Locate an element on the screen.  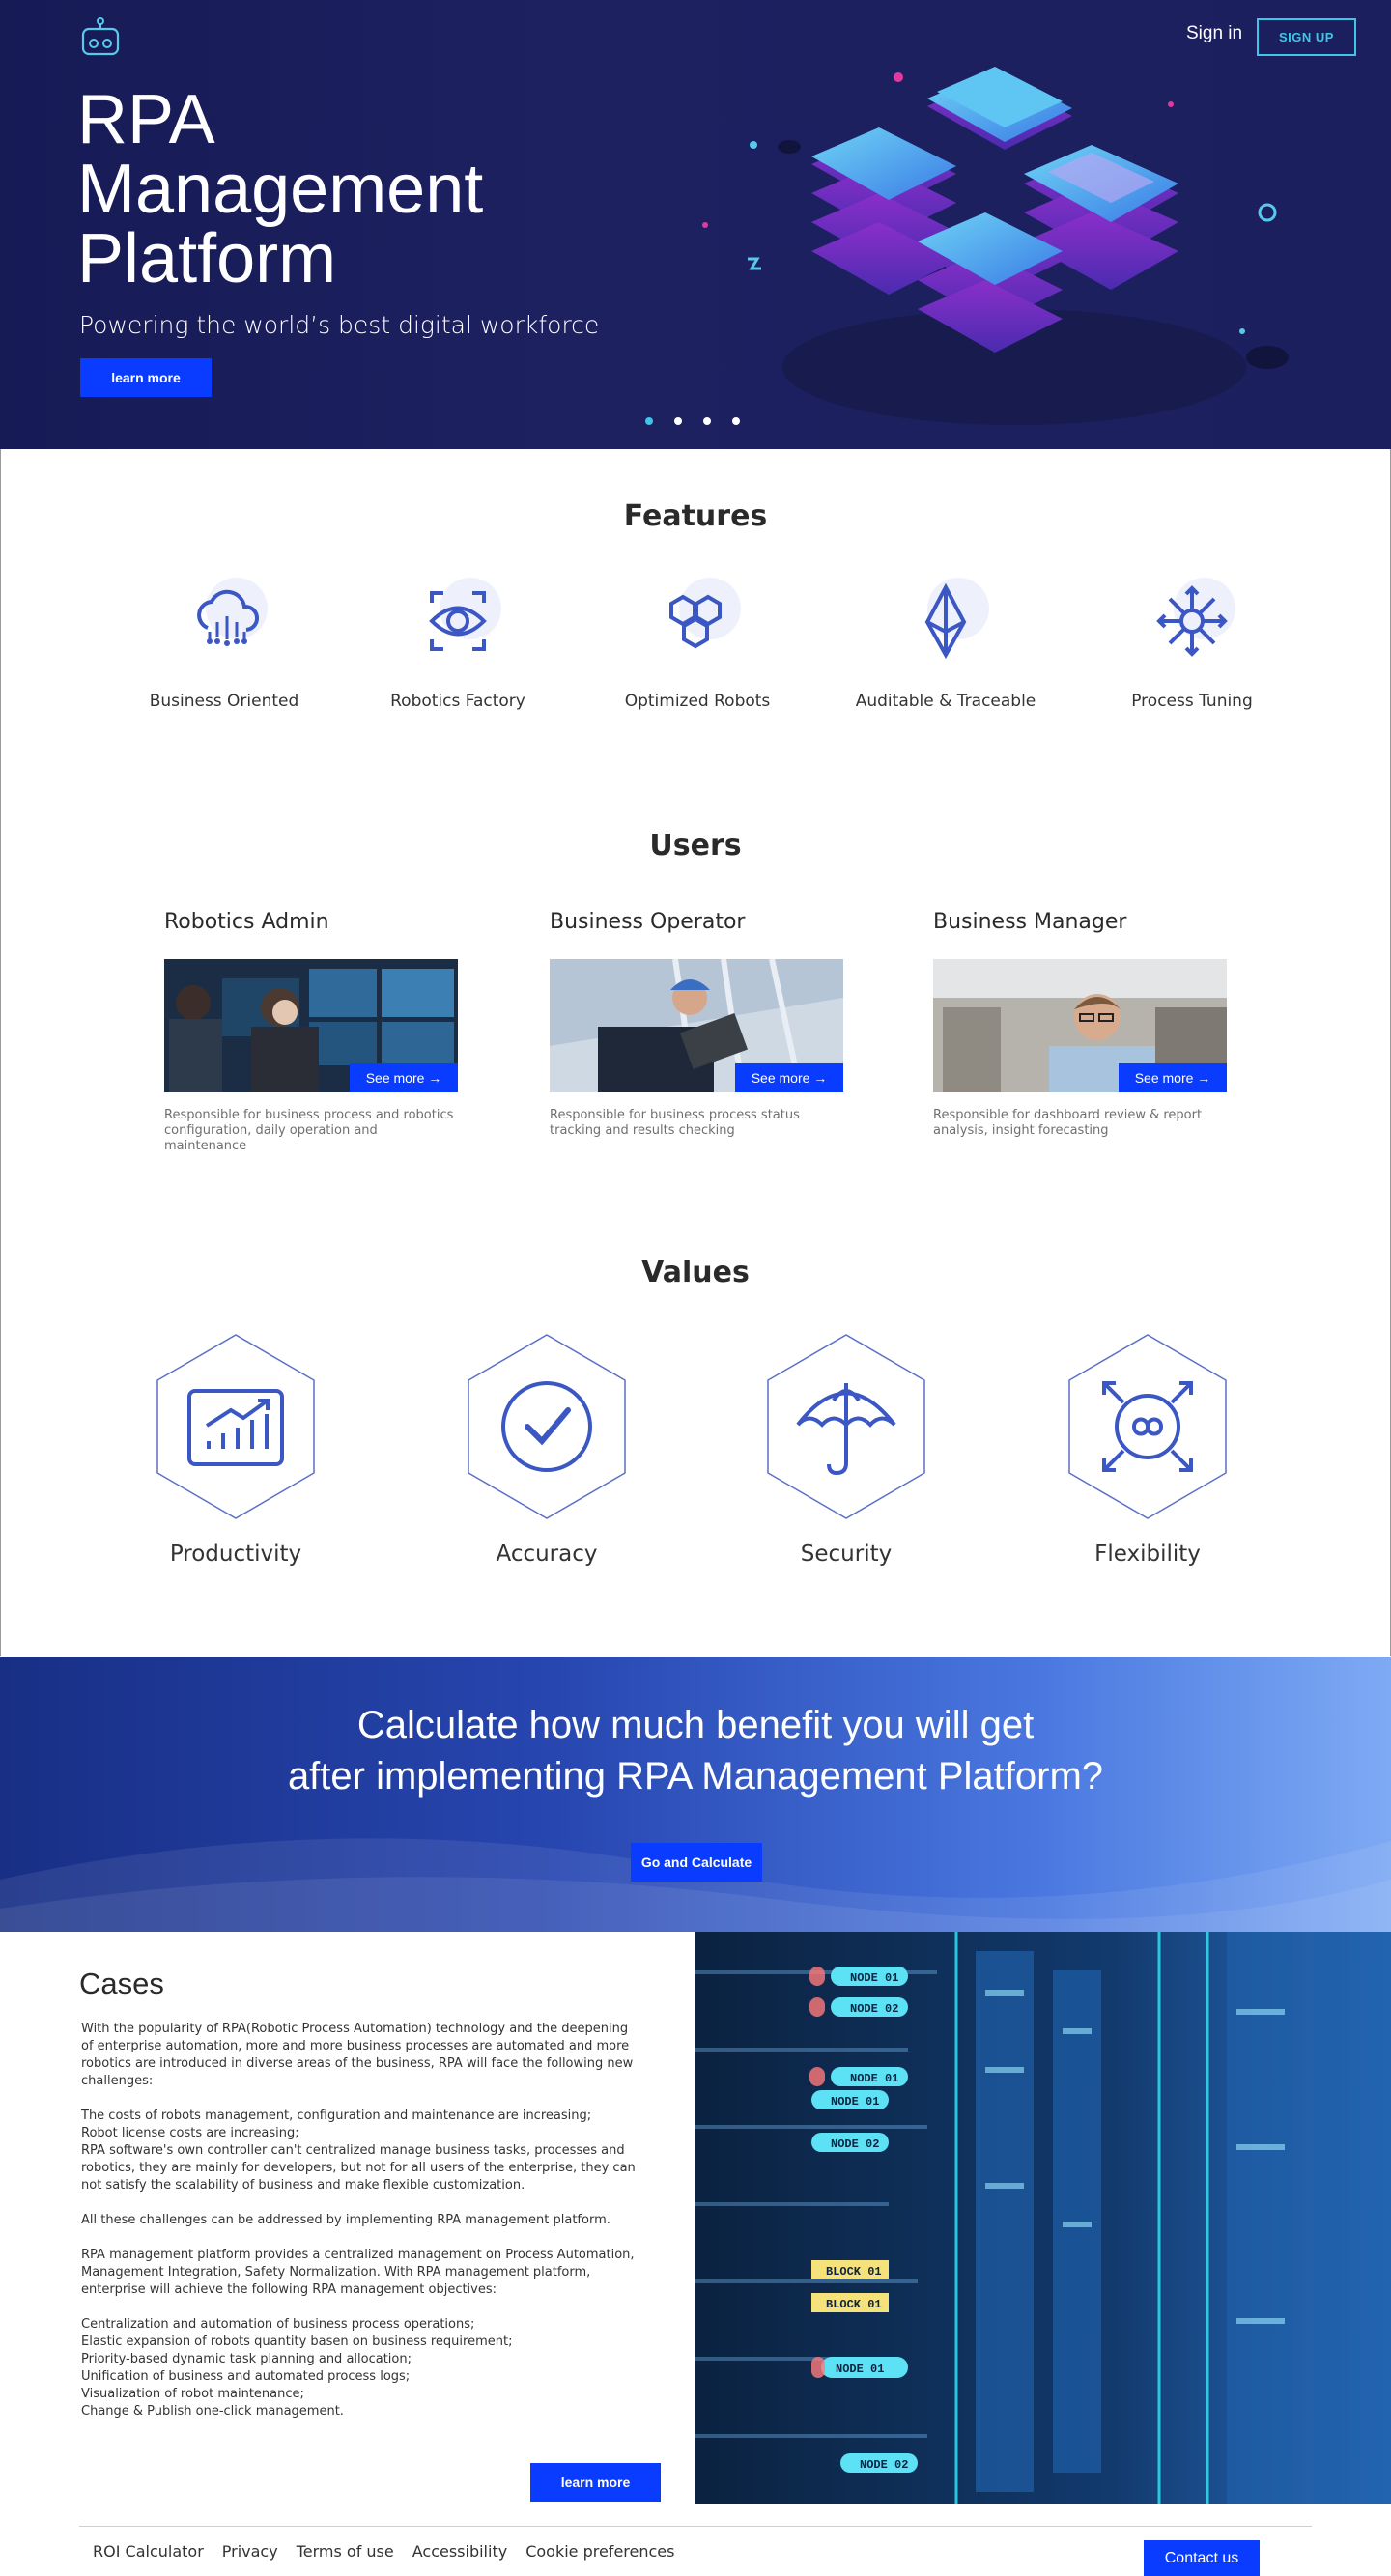
feature-label: Optimized Robots is located at coordinates (697, 701).